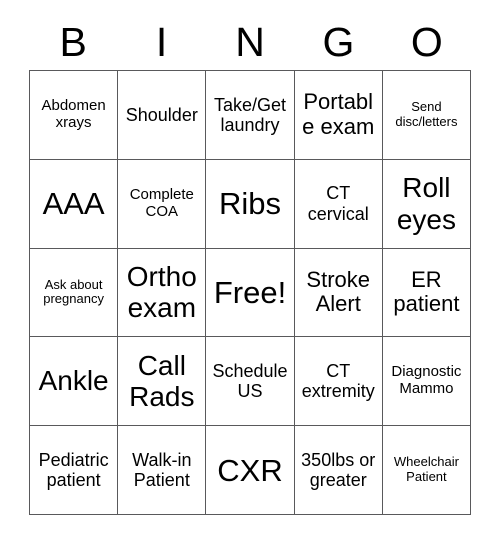 The height and width of the screenshot is (544, 500). I want to click on bingo-cell-n2: Ribs, so click(250, 204).